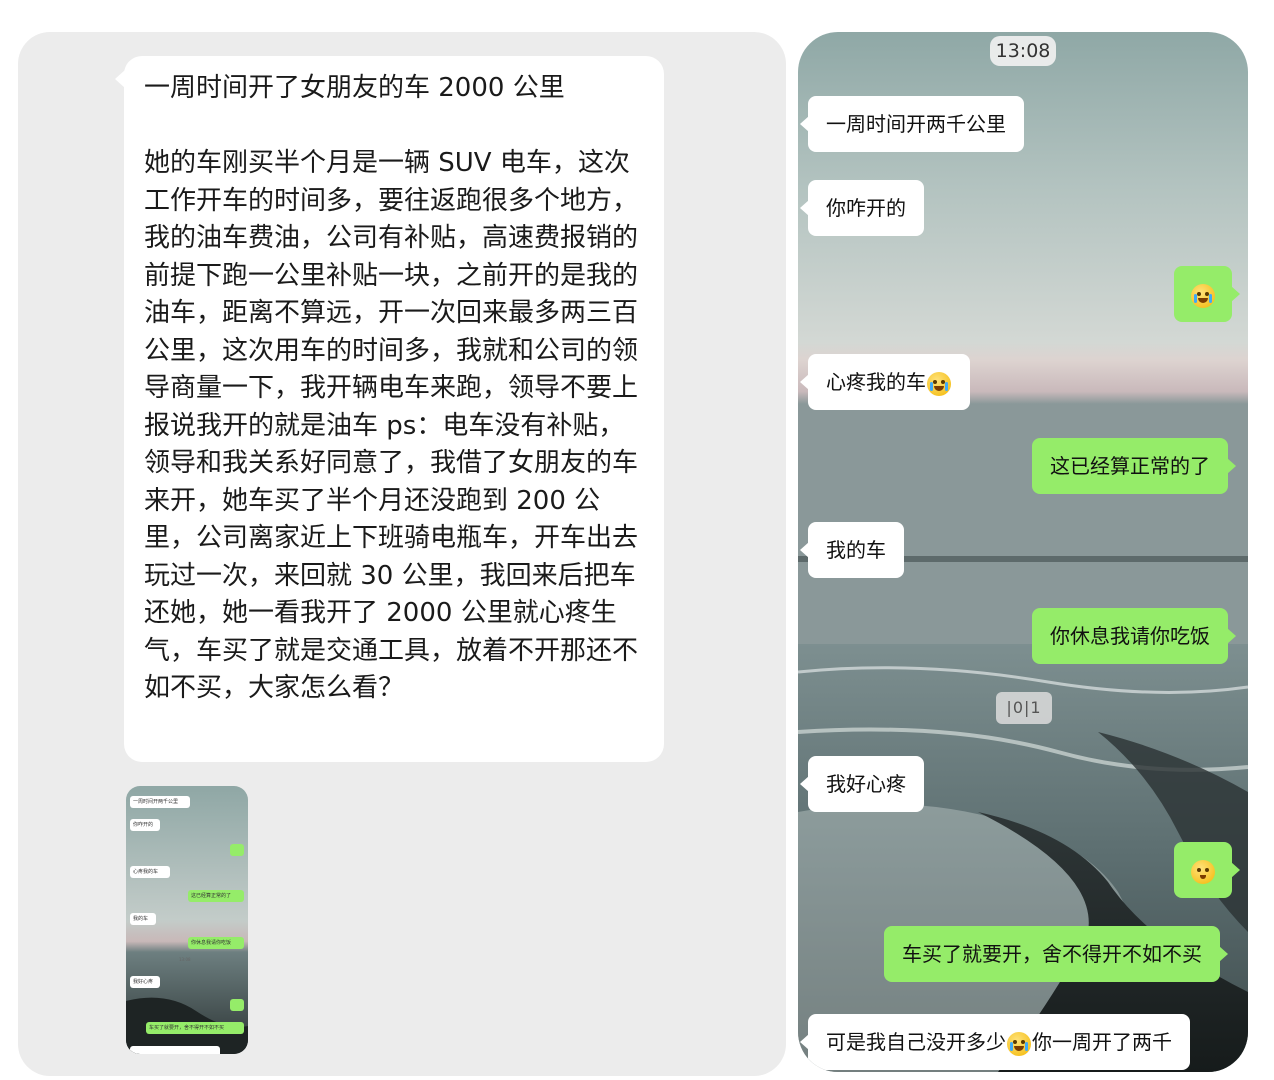 The height and width of the screenshot is (1080, 1274). I want to click on incoming-message: 一周时间开两千公里, so click(912, 124).